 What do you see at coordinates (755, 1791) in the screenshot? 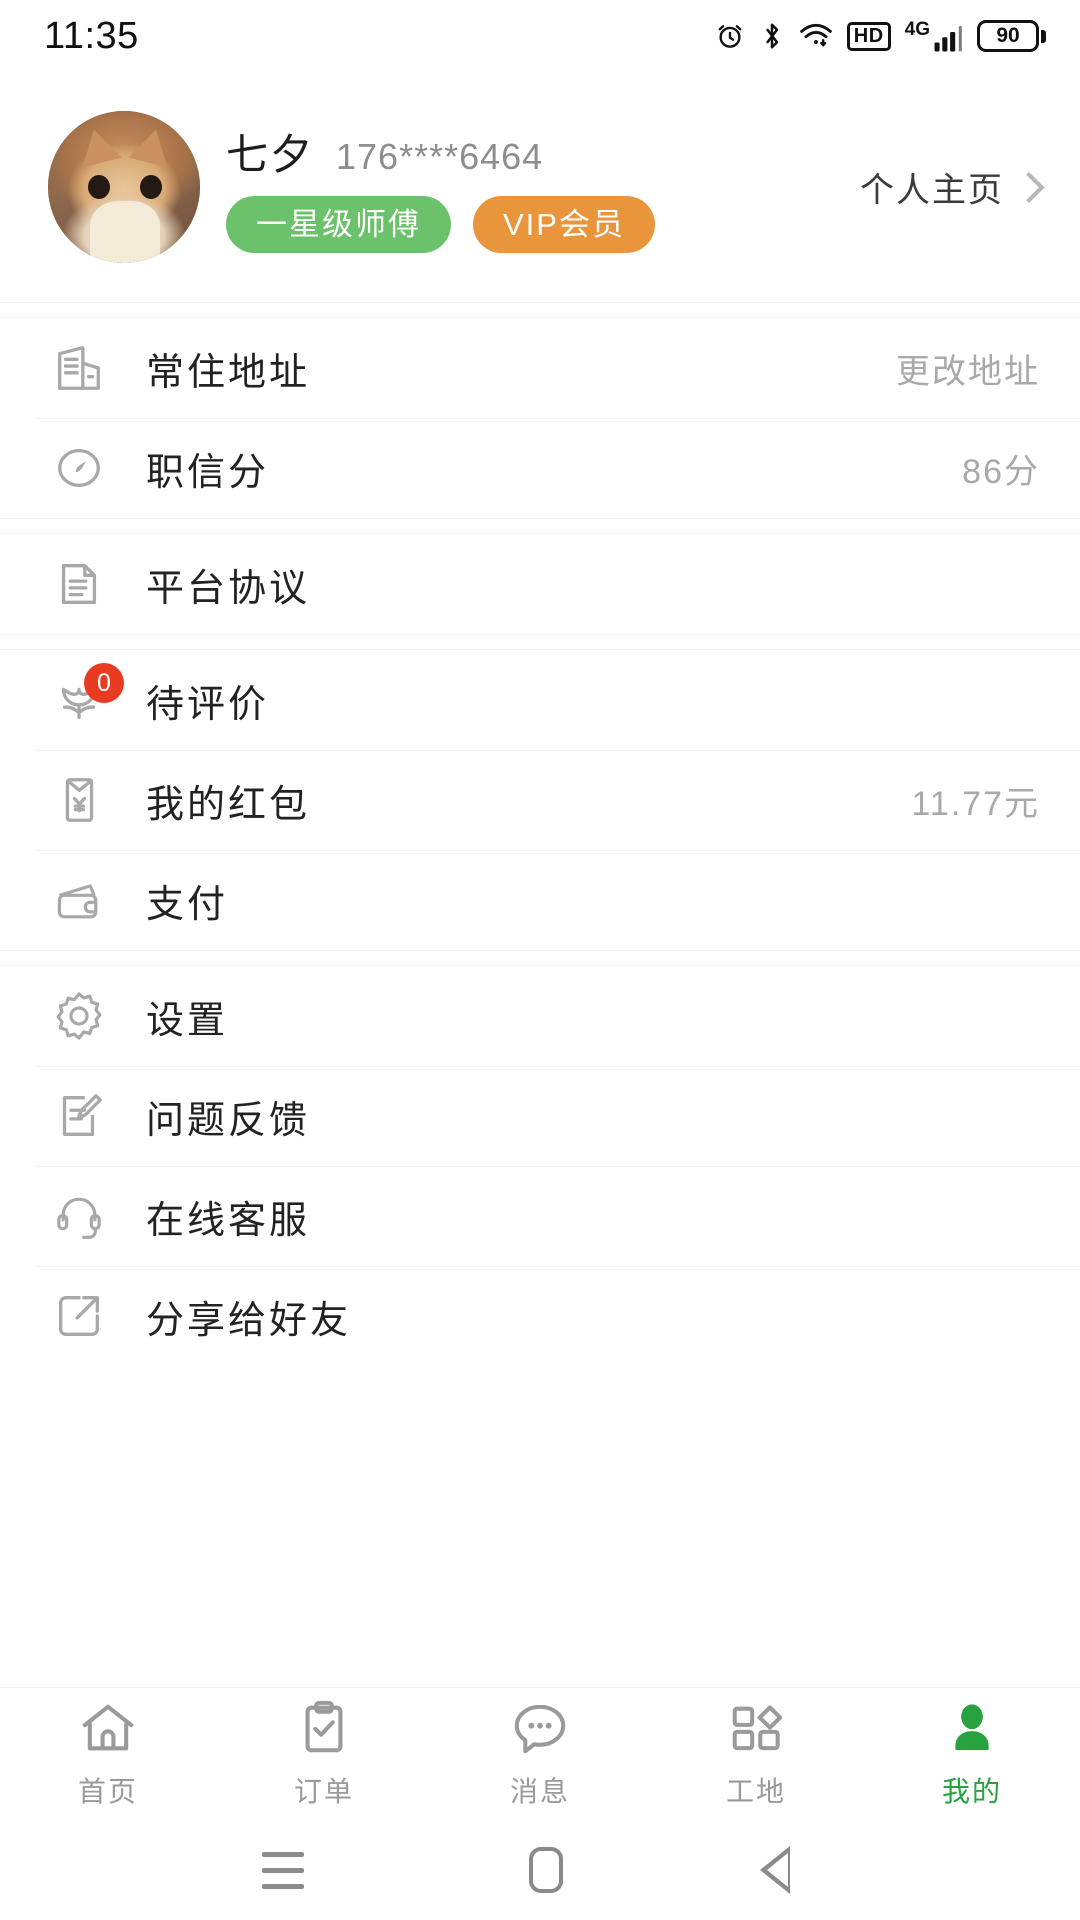
I see `tab-label: 工地` at bounding box center [755, 1791].